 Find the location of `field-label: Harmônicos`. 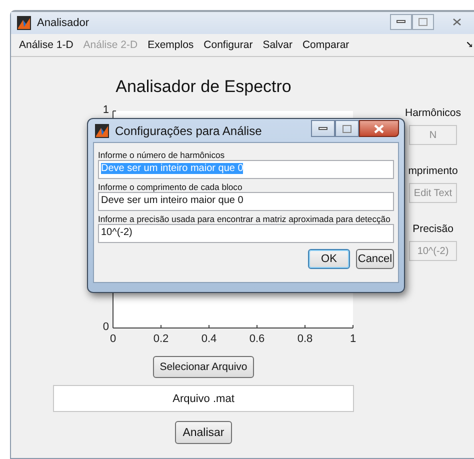

field-label: Harmônicos is located at coordinates (433, 114).